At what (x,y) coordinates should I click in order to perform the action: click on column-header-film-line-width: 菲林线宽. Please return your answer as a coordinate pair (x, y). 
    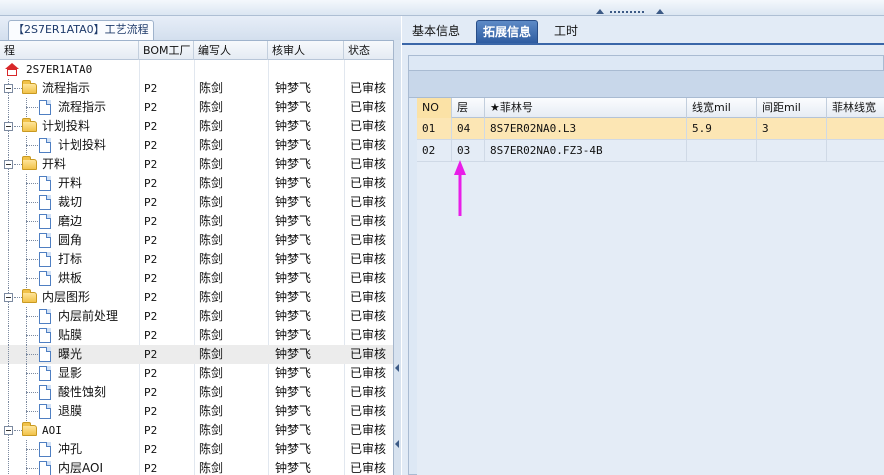
    Looking at the image, I should click on (855, 108).